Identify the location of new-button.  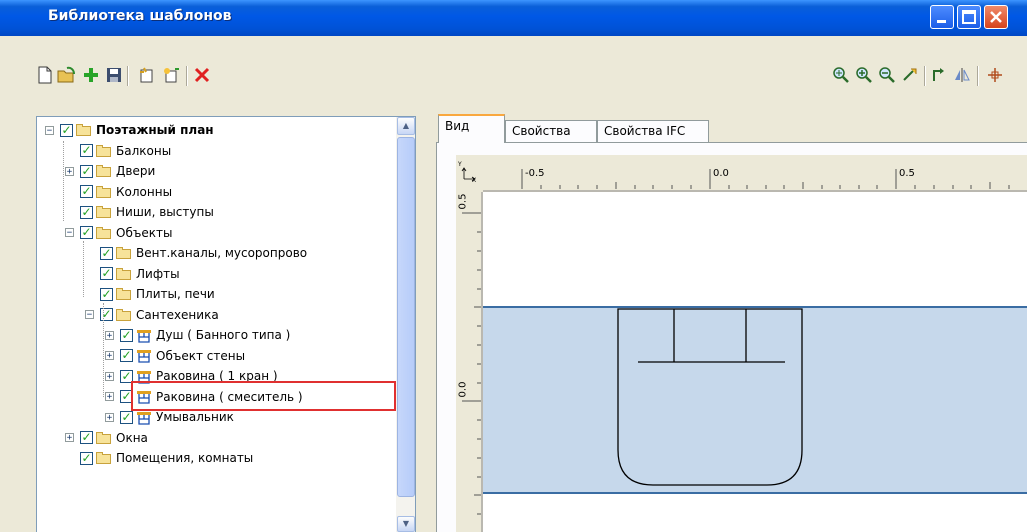
(45, 75).